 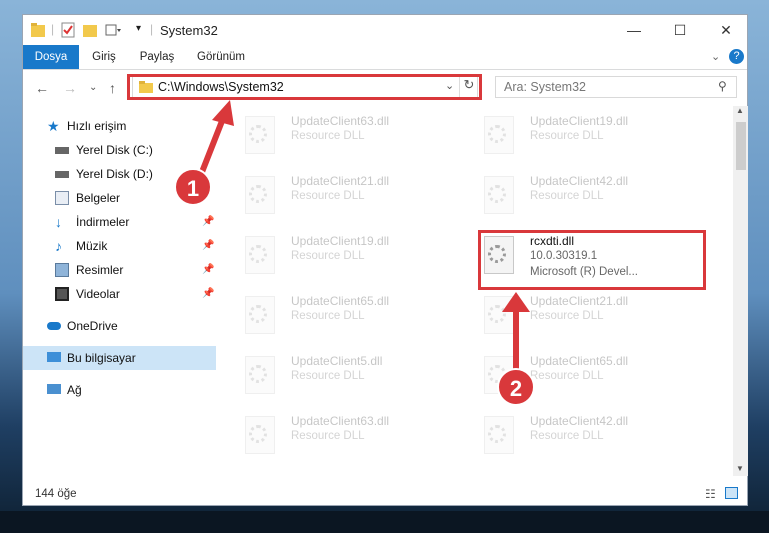 I want to click on arrow-2-head, so click(x=516, y=302).